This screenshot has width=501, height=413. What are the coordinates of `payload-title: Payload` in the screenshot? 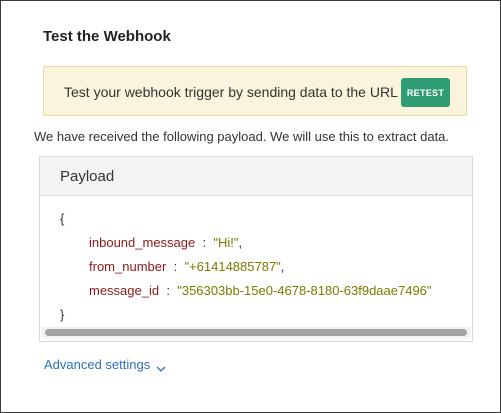 It's located at (87, 176).